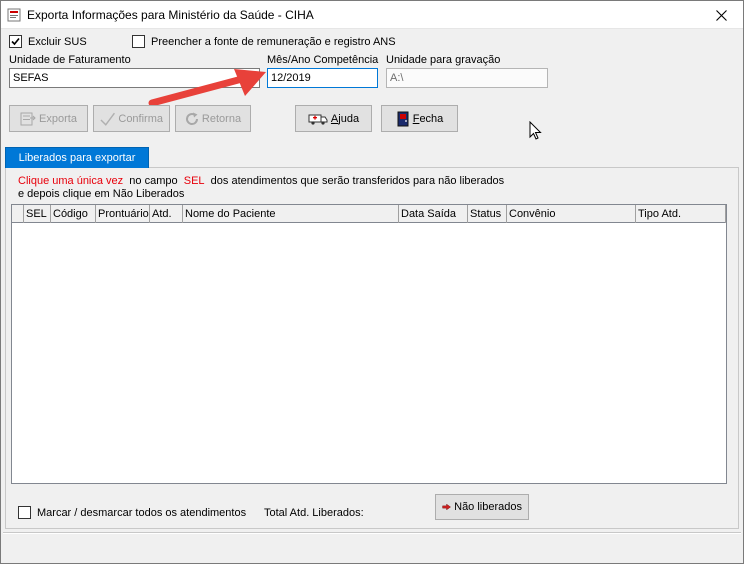 The width and height of the screenshot is (744, 564). Describe the element at coordinates (291, 214) in the screenshot. I see `col-header-nome-paciente: Nome do Paciente` at that location.